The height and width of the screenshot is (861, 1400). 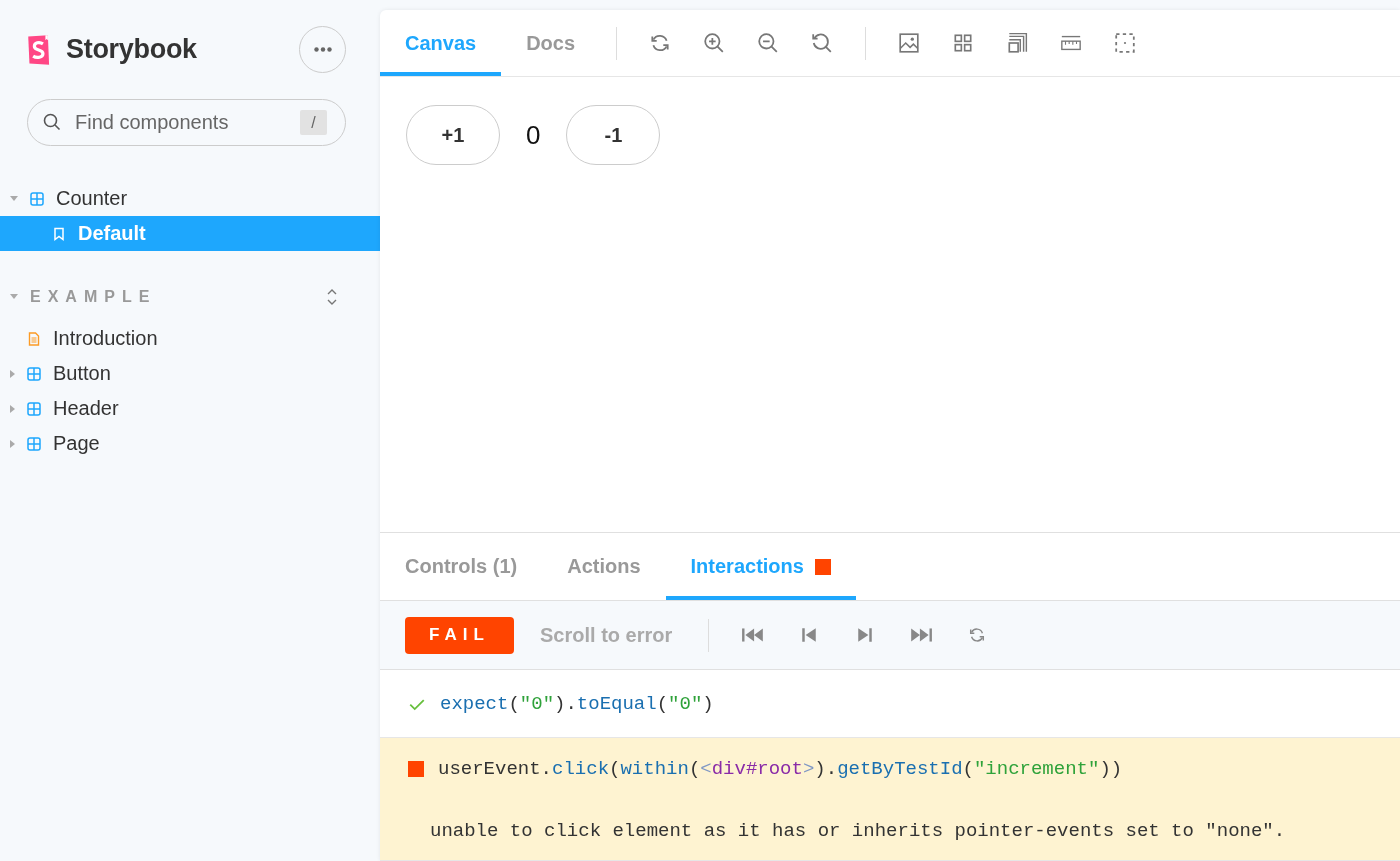 What do you see at coordinates (1017, 43) in the screenshot?
I see `outline-icon` at bounding box center [1017, 43].